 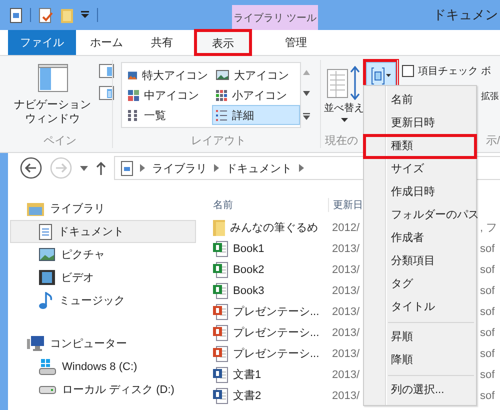 What do you see at coordinates (42, 42) in the screenshot?
I see `ribbon-tab: ファイル` at bounding box center [42, 42].